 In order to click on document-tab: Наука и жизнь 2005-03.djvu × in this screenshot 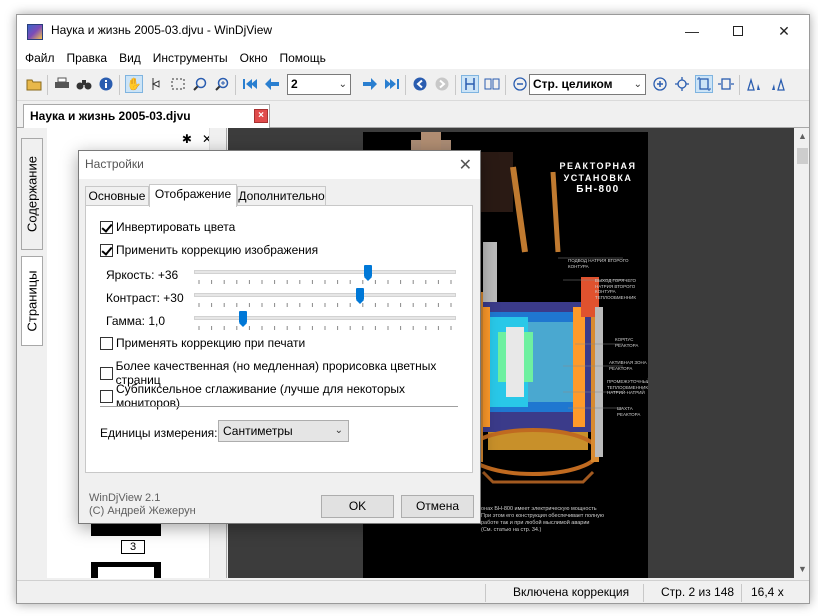, I will do `click(146, 116)`.